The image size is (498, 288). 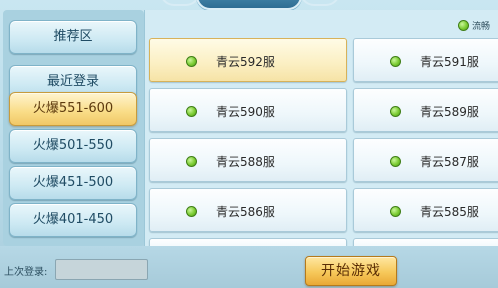 I want to click on tab-hot-551-600: 火爆551-600, so click(x=73, y=109).